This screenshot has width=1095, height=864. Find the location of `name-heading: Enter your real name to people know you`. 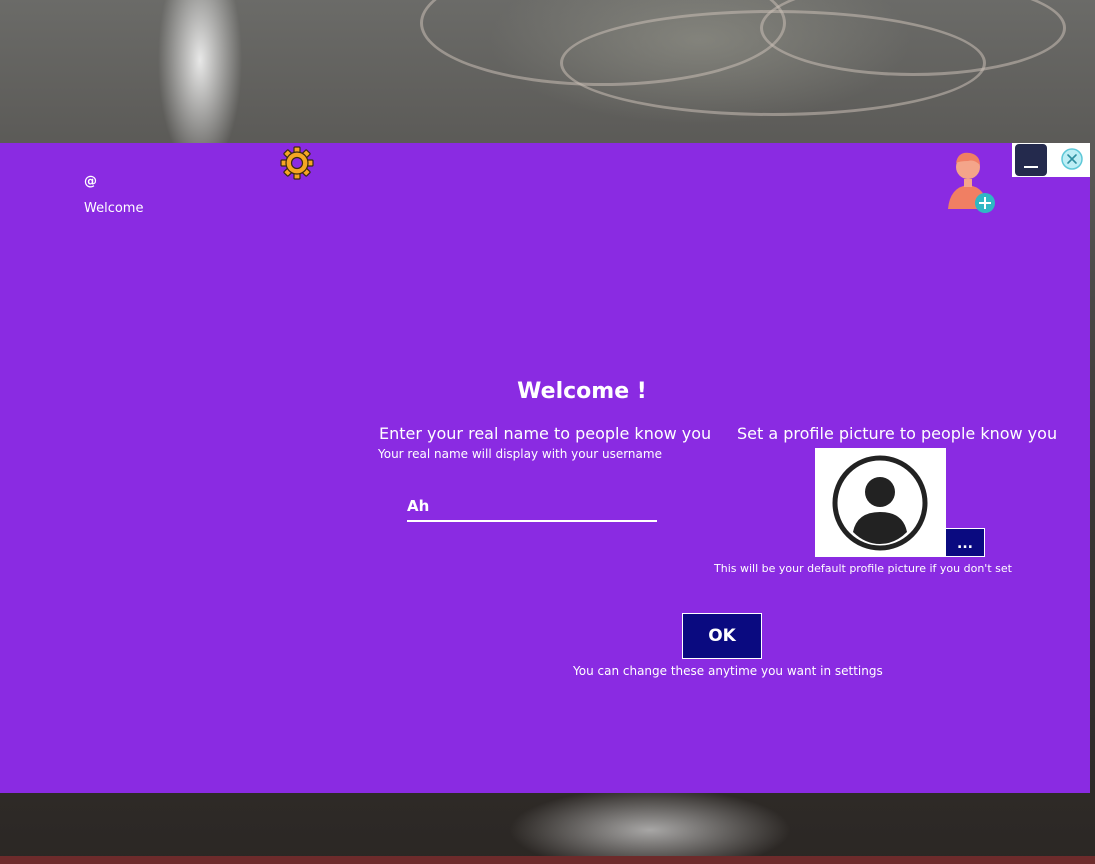

name-heading: Enter your real name to people know you is located at coordinates (545, 433).